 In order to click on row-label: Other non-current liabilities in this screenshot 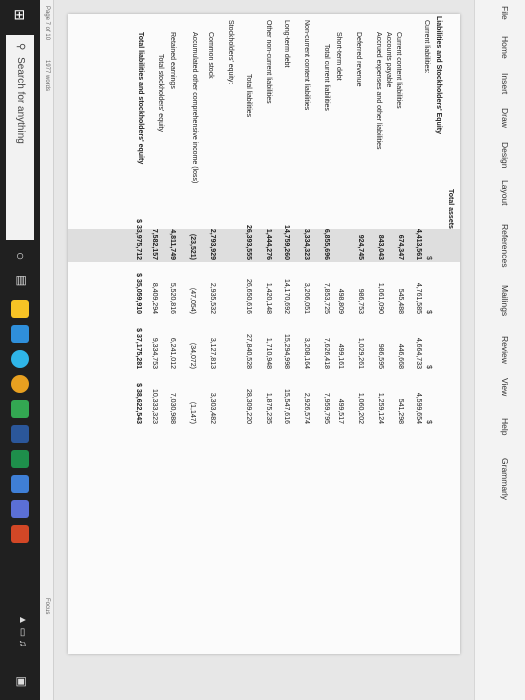, I will do `click(268, 62)`.